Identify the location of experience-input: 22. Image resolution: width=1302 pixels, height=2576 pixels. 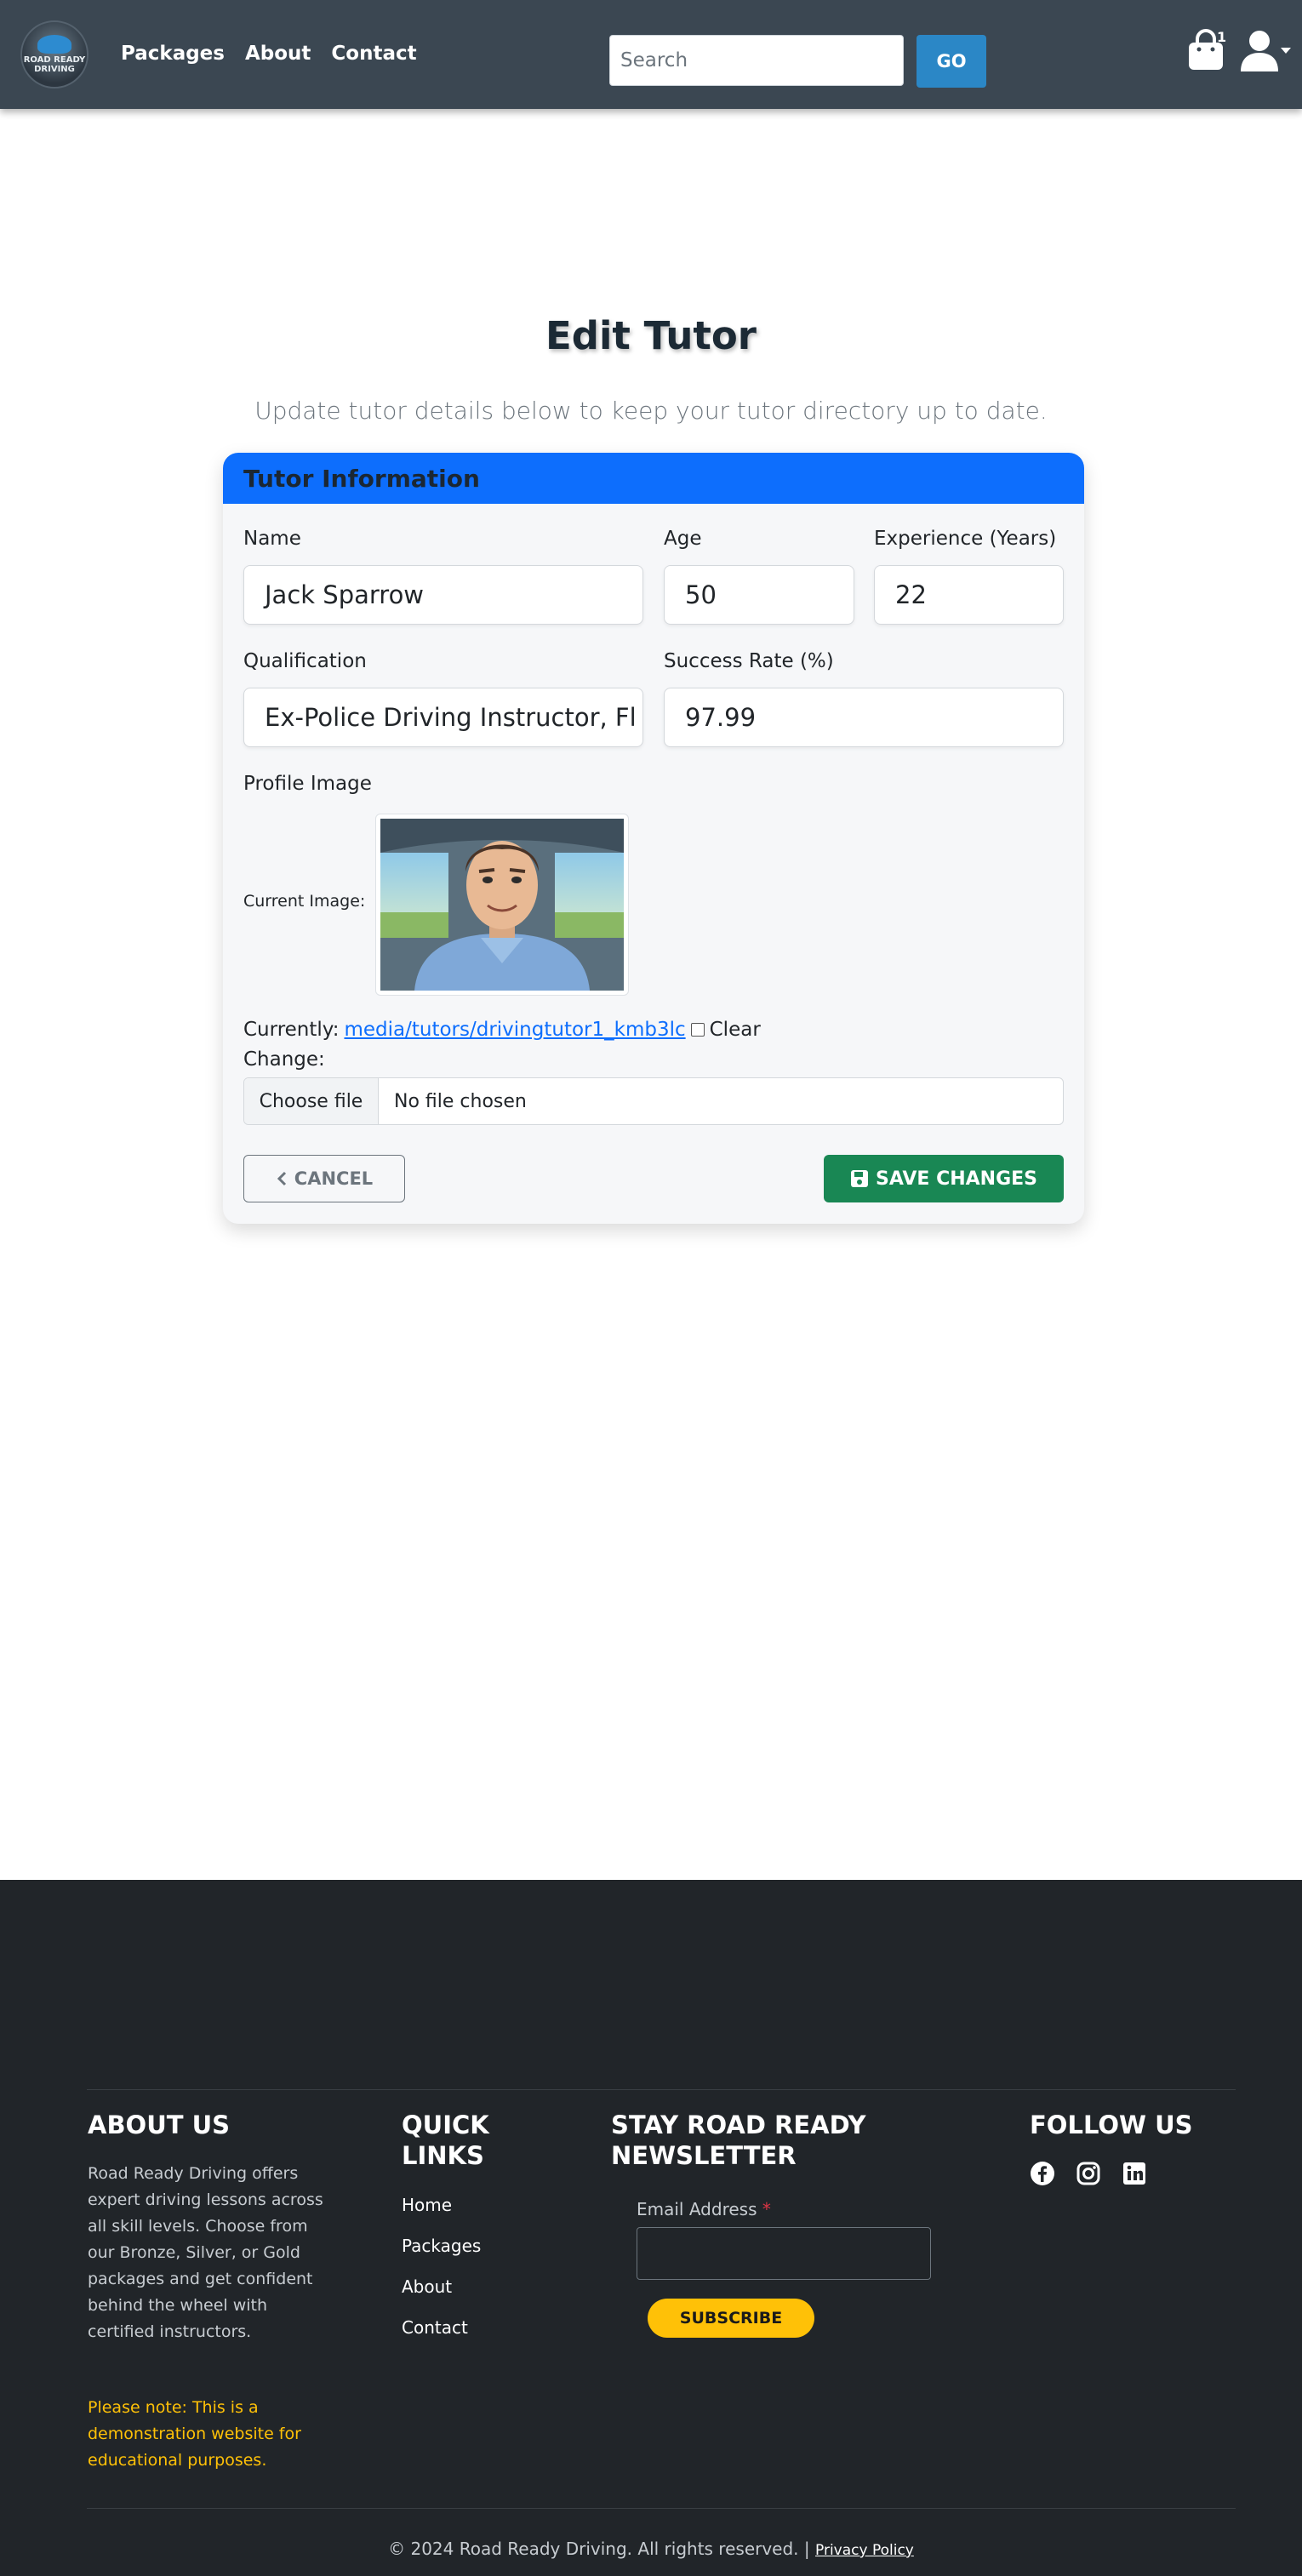
(969, 595).